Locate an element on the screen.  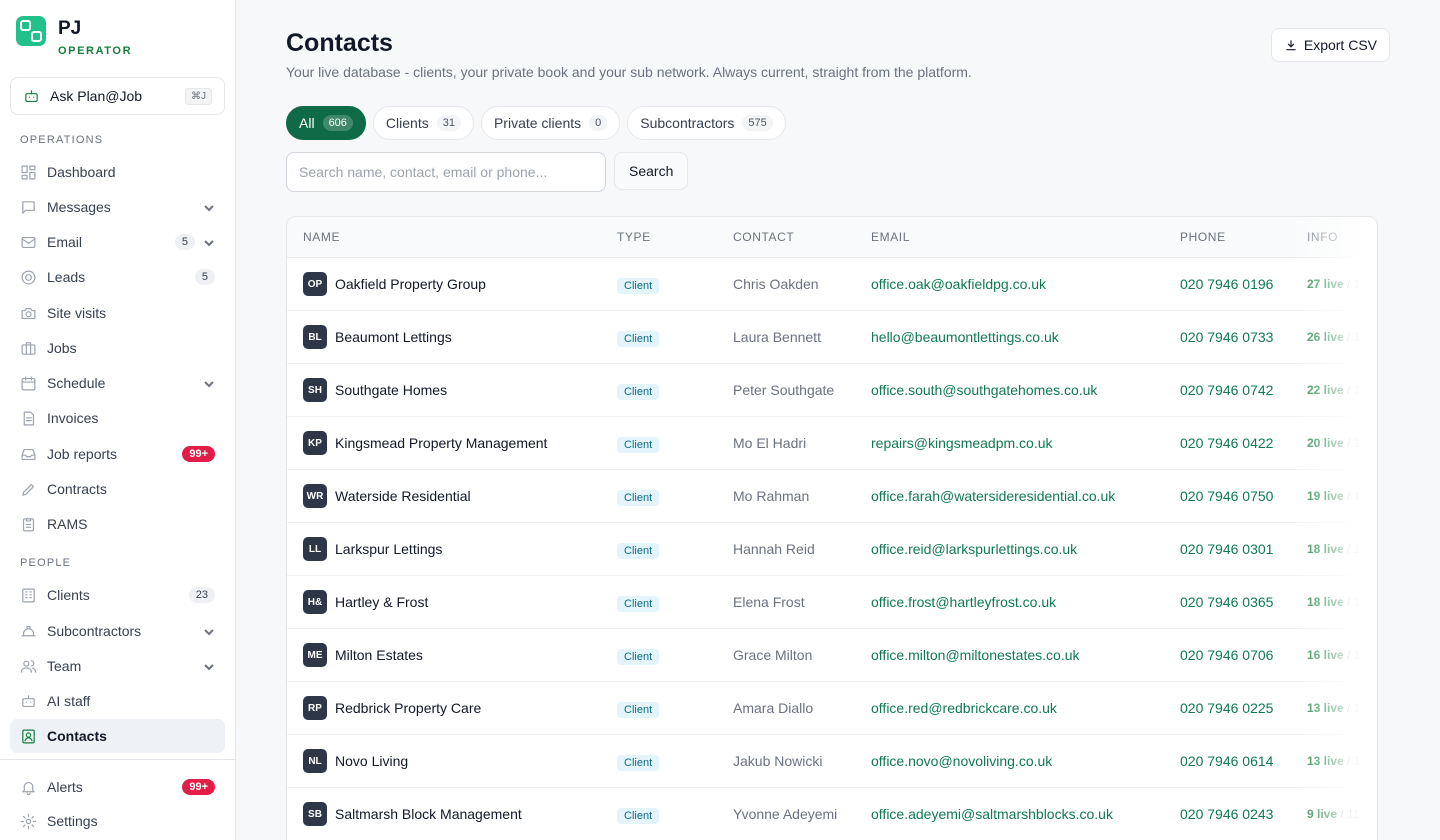
filter-tab-private-clients: Private clients 0 is located at coordinates (550, 123).